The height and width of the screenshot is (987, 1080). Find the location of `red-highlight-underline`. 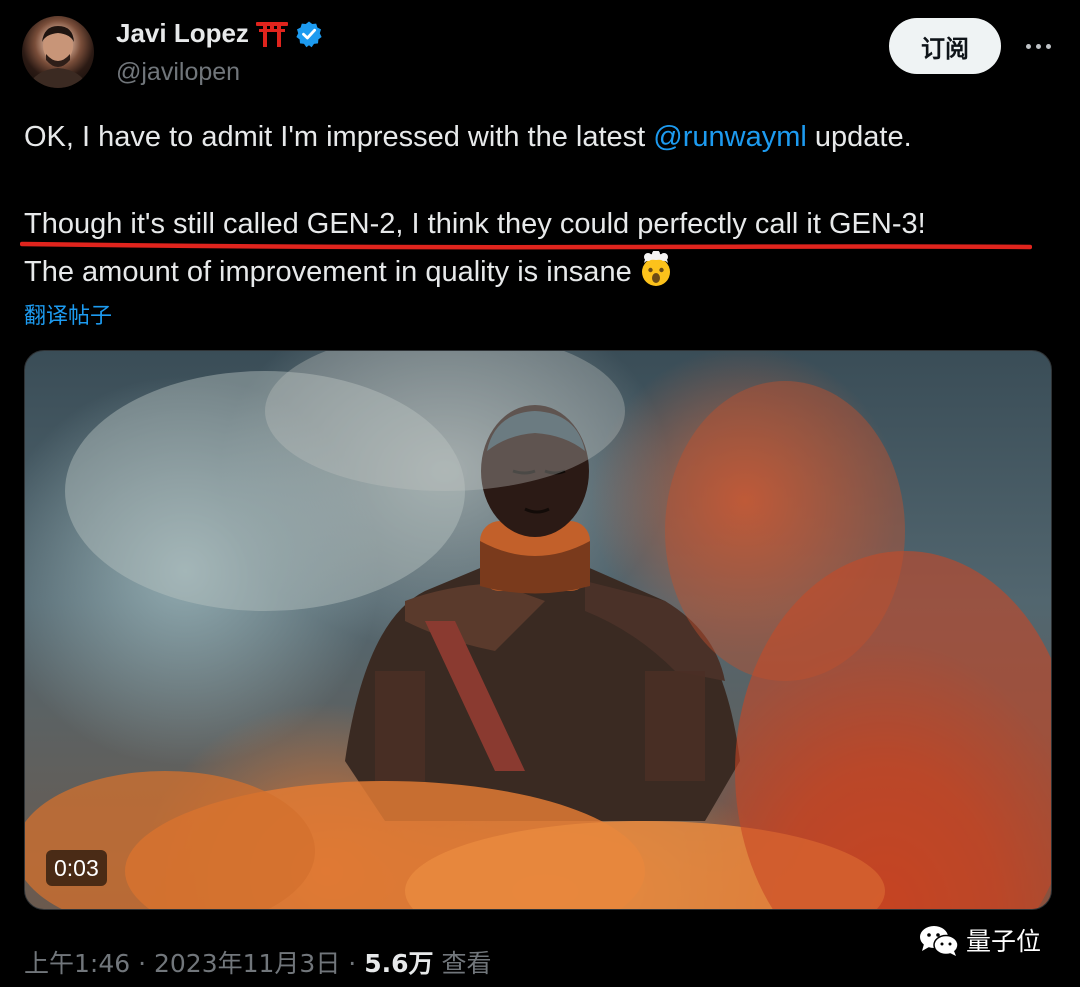

red-highlight-underline is located at coordinates (526, 245).